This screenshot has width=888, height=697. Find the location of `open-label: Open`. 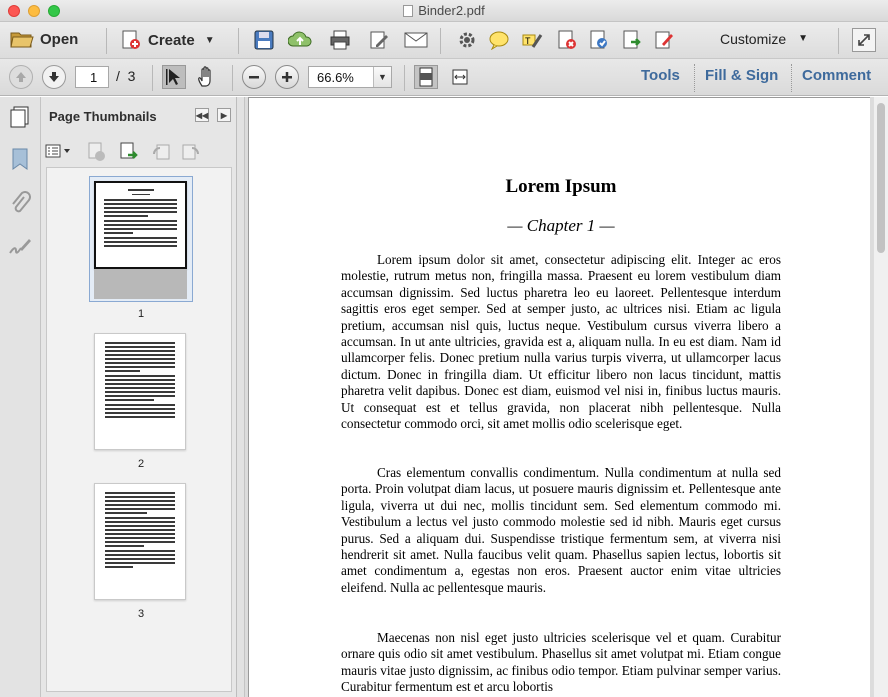

open-label: Open is located at coordinates (59, 39).